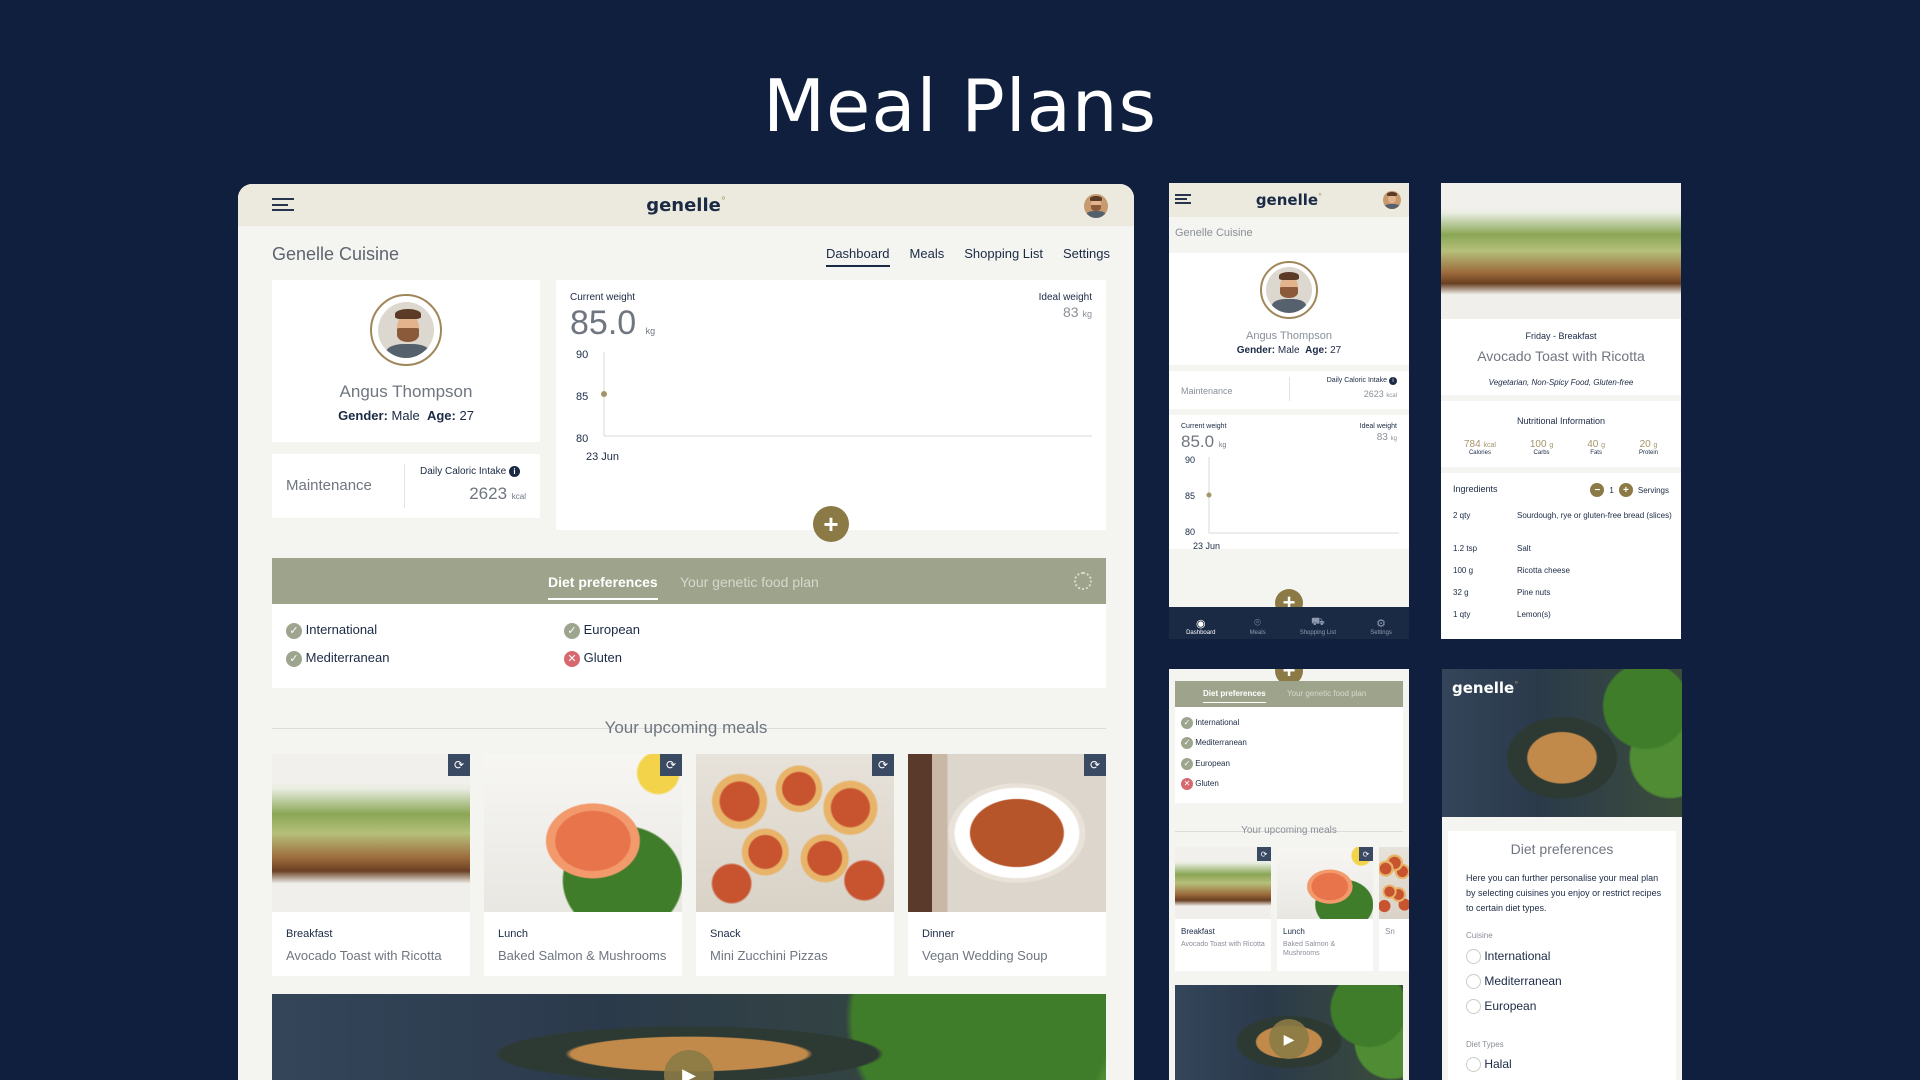 This screenshot has width=1920, height=1080. What do you see at coordinates (406, 330) in the screenshot?
I see `profile-avatar` at bounding box center [406, 330].